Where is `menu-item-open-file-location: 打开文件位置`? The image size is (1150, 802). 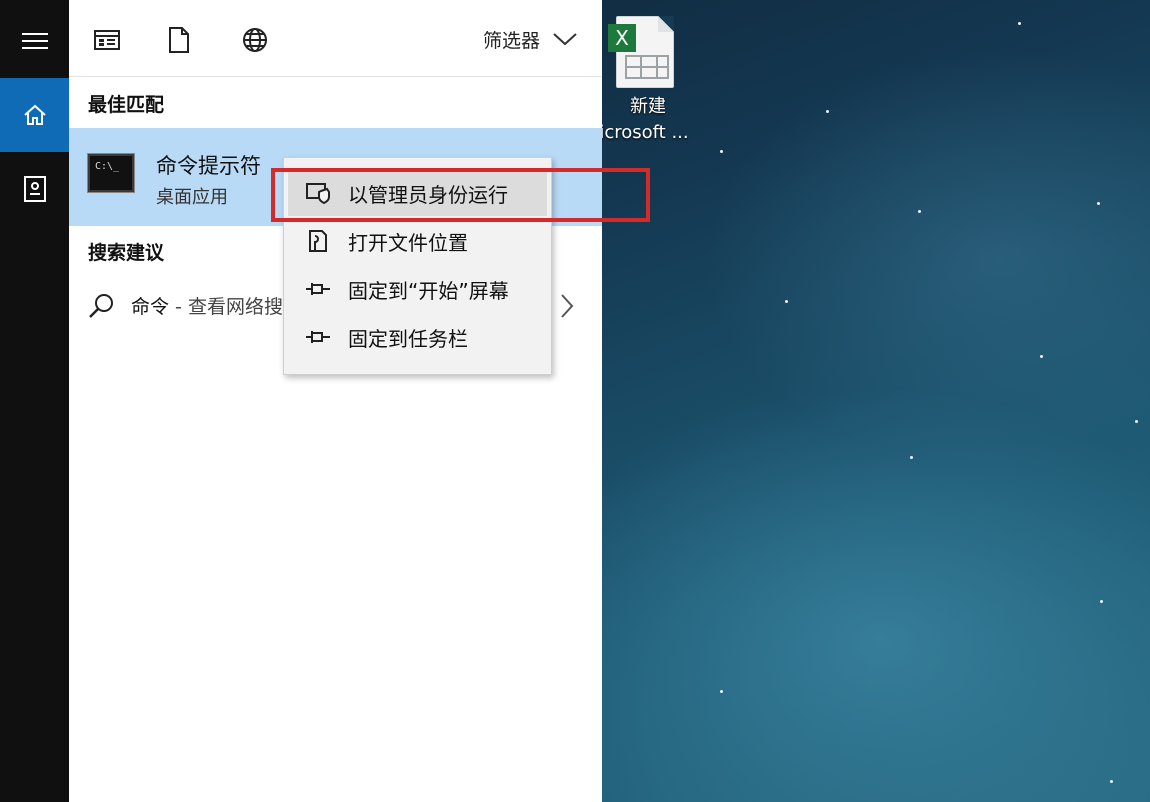
menu-item-open-file-location: 打开文件位置 is located at coordinates (417, 241).